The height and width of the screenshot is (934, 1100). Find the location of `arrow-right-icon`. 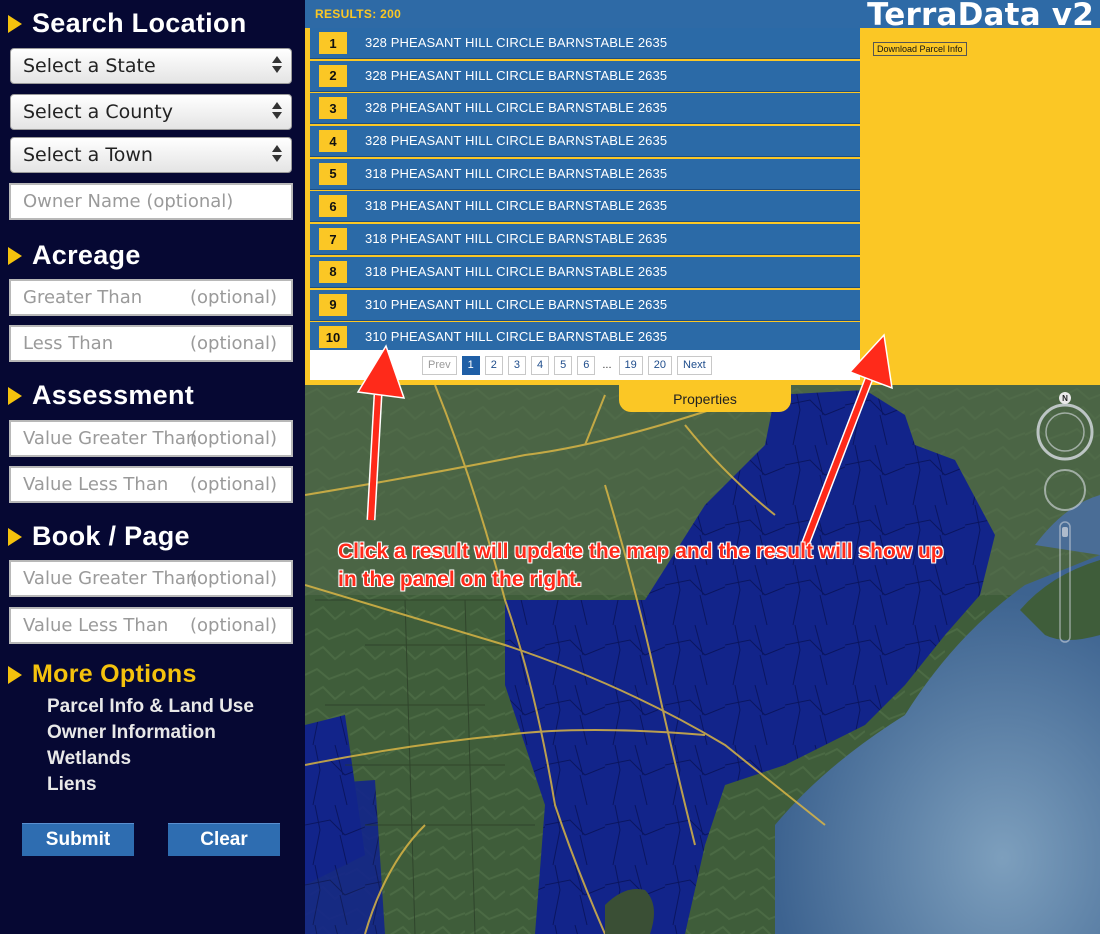

arrow-right-icon is located at coordinates (846, 440).